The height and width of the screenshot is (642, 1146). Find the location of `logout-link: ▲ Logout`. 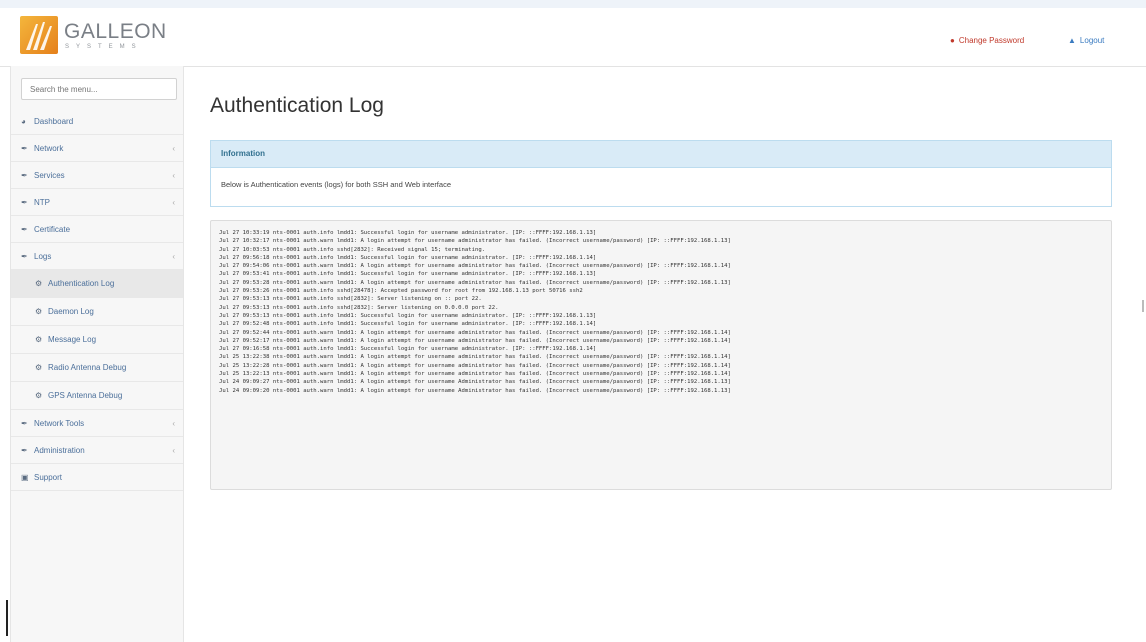

logout-link: ▲ Logout is located at coordinates (1086, 40).